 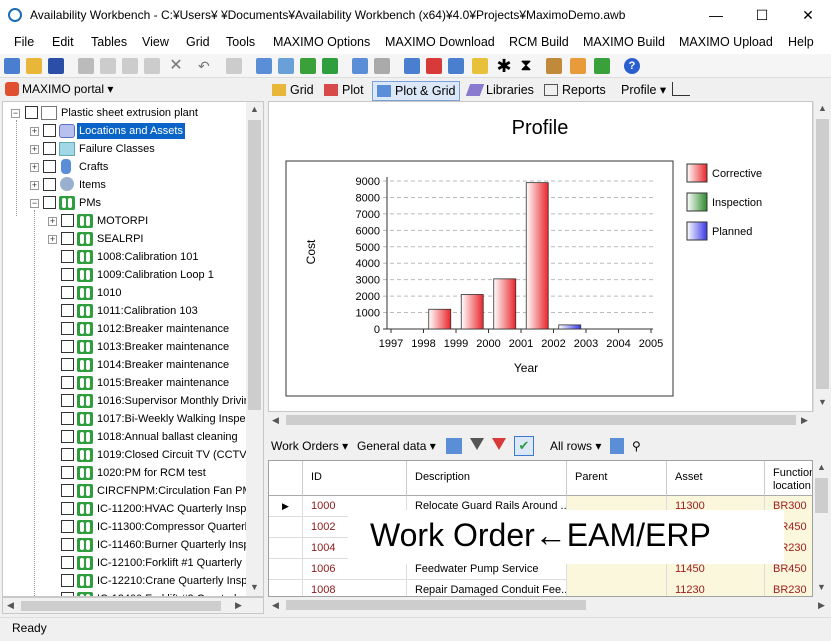 What do you see at coordinates (434, 66) in the screenshot?
I see `stop-icon` at bounding box center [434, 66].